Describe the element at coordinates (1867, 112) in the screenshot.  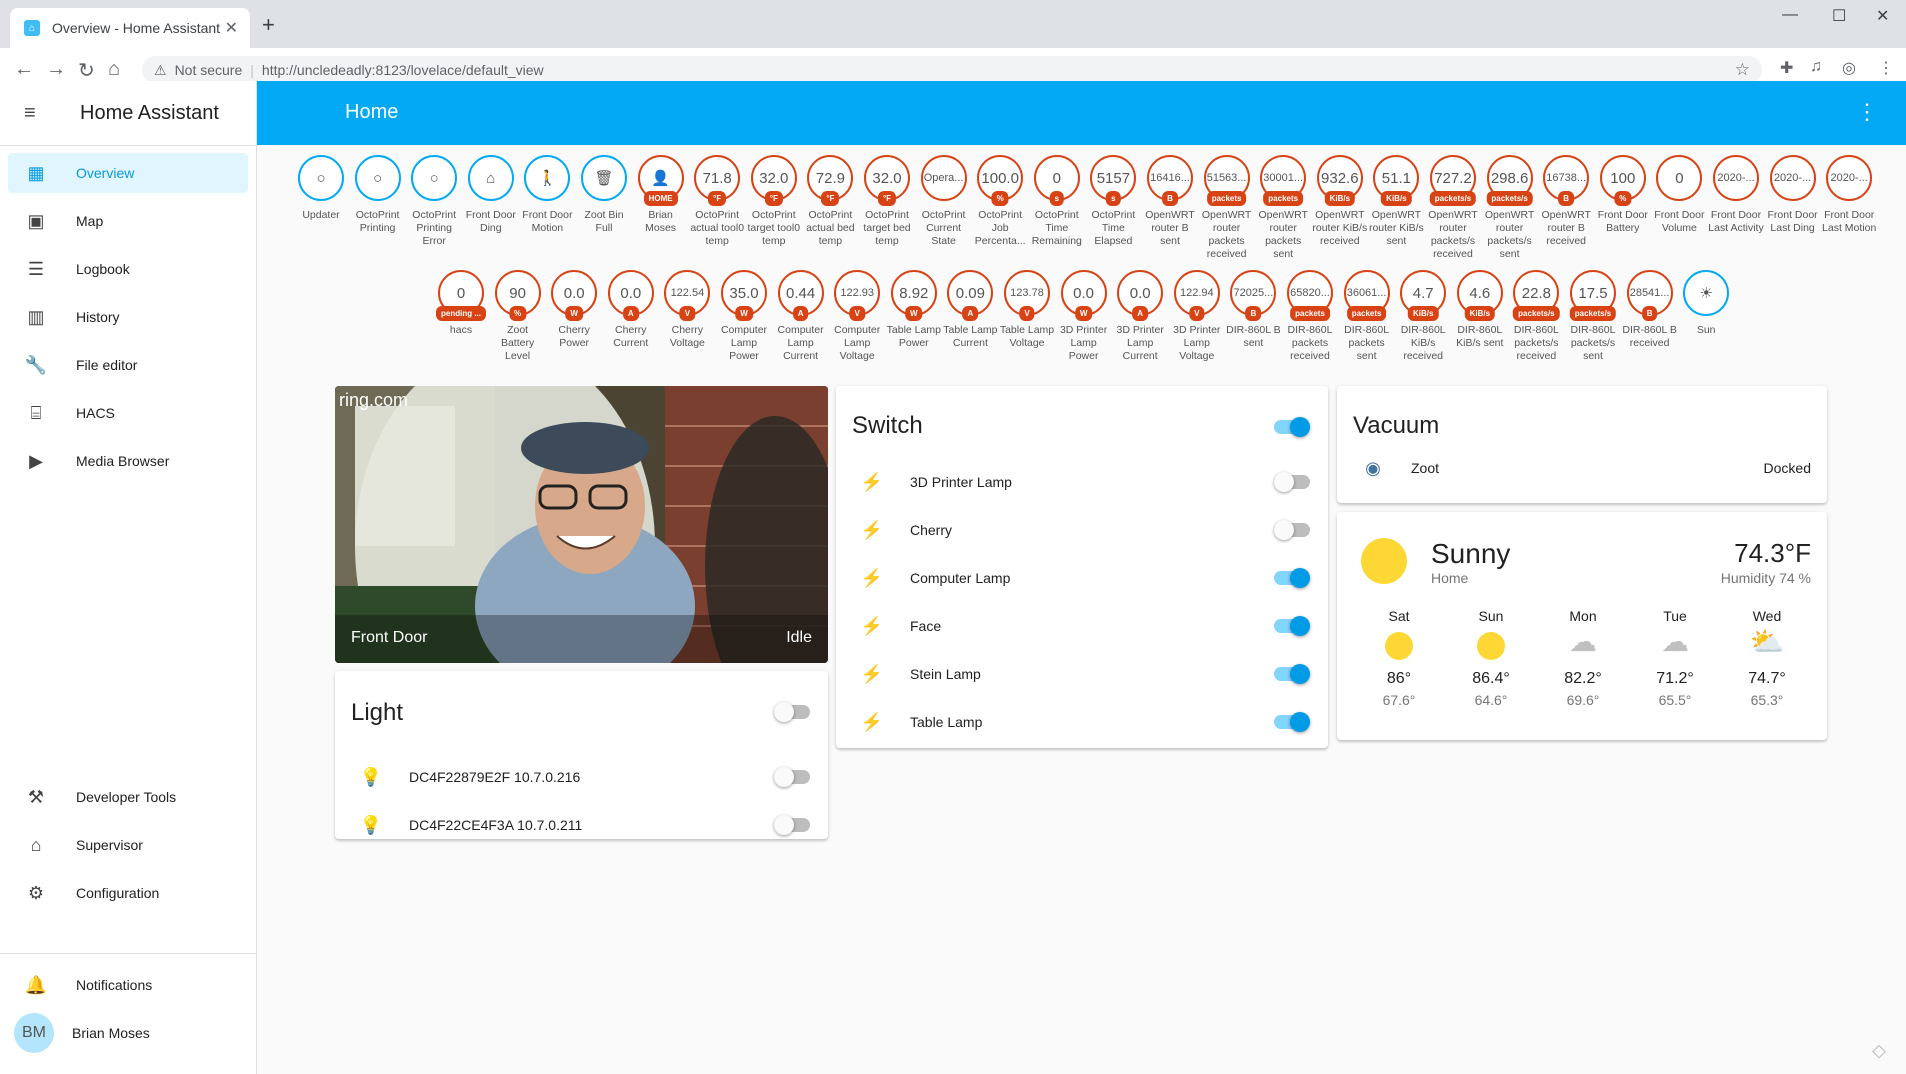
I see `more-options-icon: ⋮` at that location.